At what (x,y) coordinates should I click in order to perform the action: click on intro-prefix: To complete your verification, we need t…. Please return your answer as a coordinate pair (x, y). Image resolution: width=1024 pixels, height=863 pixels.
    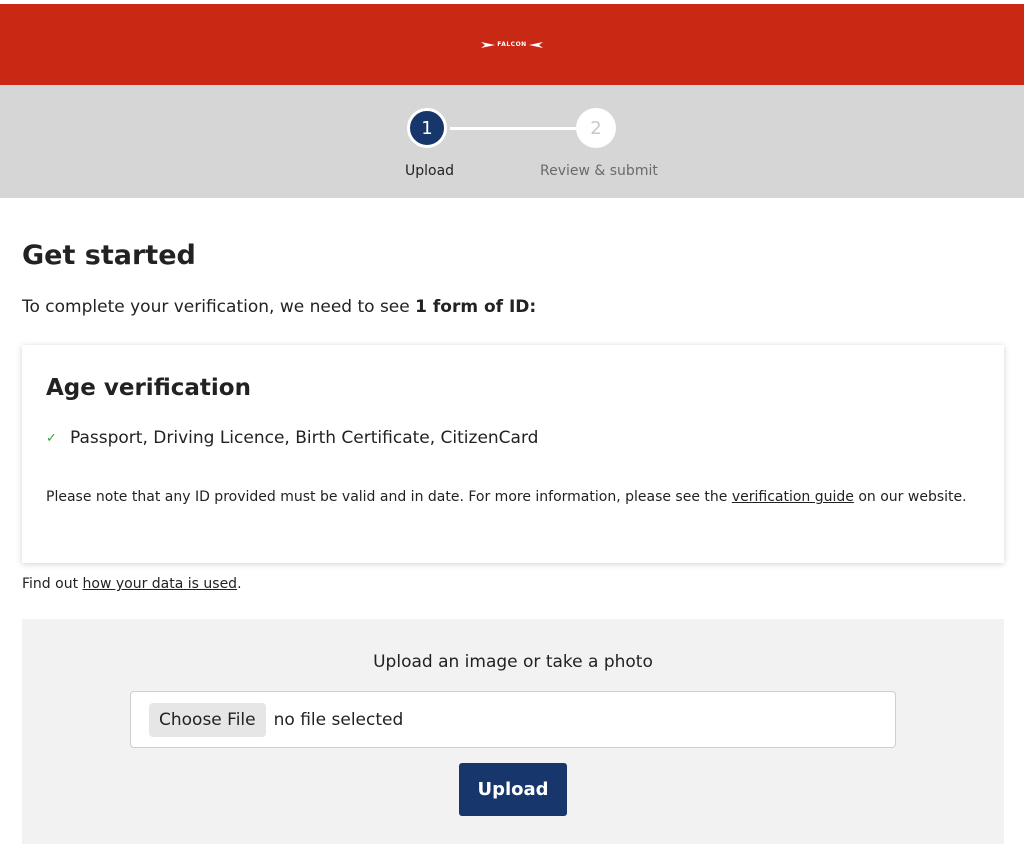
    Looking at the image, I should click on (219, 307).